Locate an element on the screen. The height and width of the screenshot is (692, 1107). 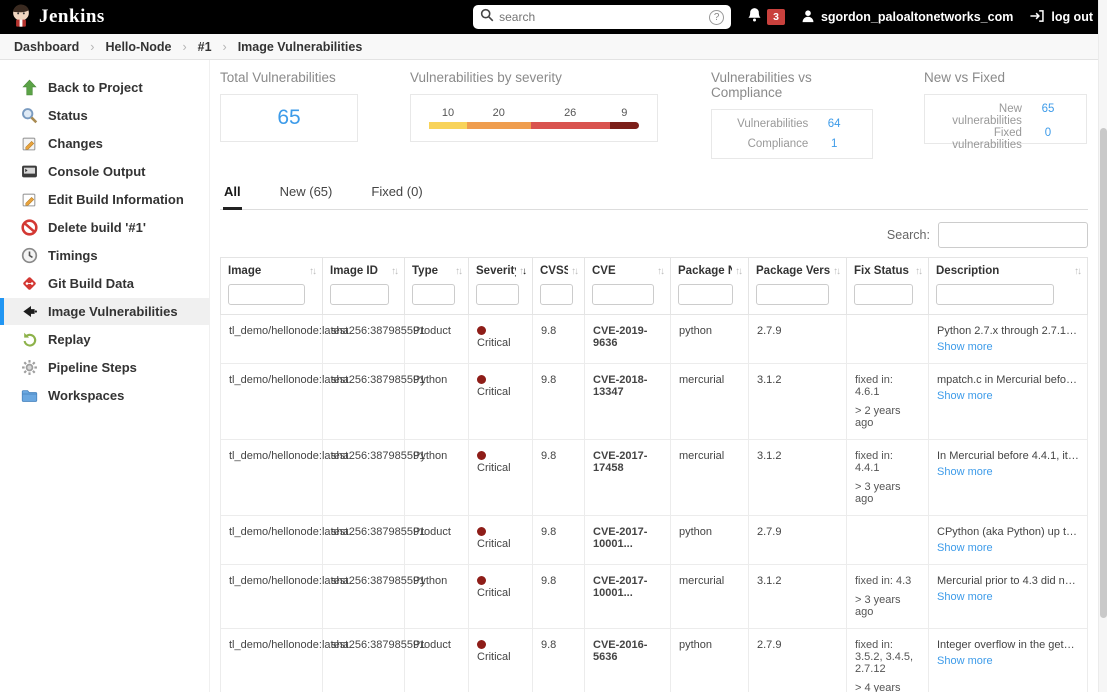
severity-segment: 20 is located at coordinates (498, 118).